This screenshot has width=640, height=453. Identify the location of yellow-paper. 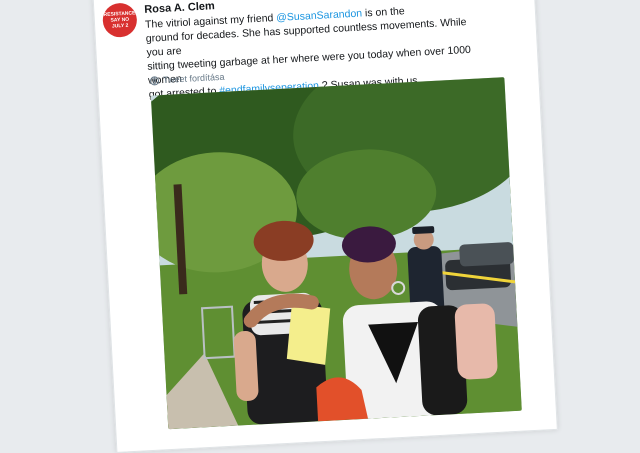
(308, 334).